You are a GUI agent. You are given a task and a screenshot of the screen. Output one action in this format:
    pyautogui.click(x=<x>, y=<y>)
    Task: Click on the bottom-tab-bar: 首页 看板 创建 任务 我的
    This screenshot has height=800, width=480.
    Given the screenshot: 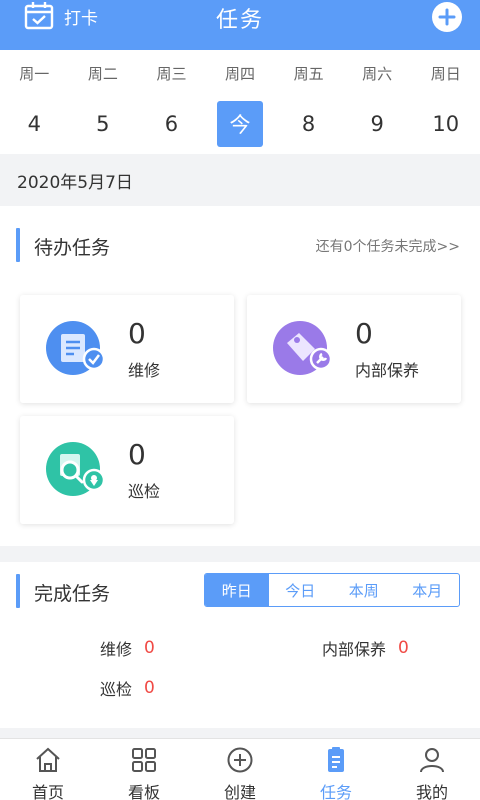 What is the action you would take?
    pyautogui.click(x=240, y=769)
    